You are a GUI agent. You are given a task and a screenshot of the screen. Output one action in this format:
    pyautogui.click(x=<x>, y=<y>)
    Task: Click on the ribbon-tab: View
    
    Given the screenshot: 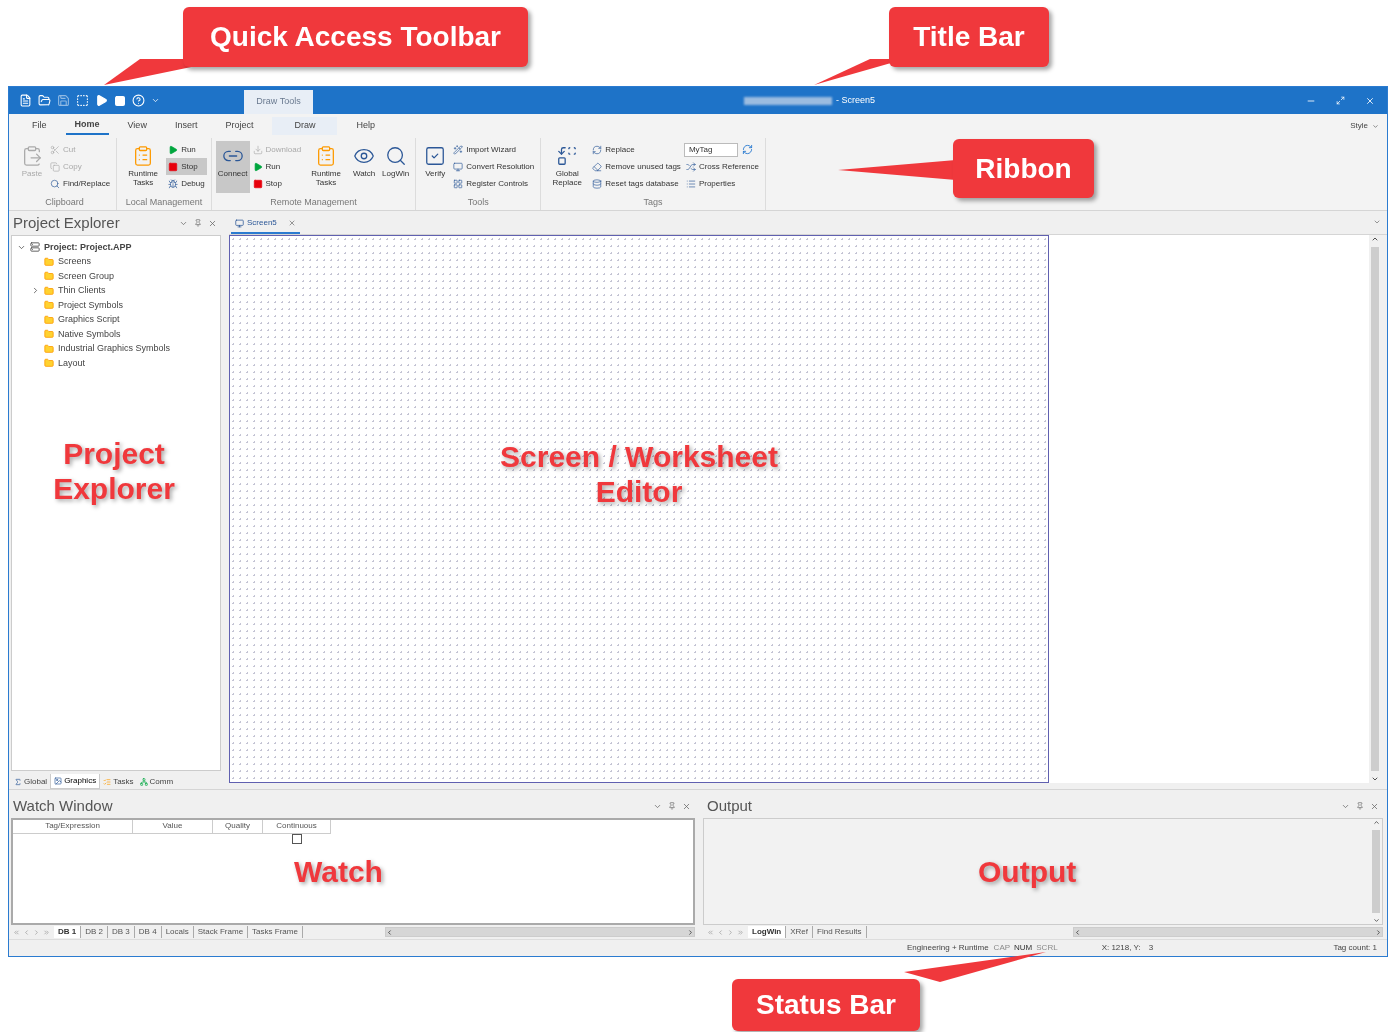 What is the action you would take?
    pyautogui.click(x=137, y=126)
    